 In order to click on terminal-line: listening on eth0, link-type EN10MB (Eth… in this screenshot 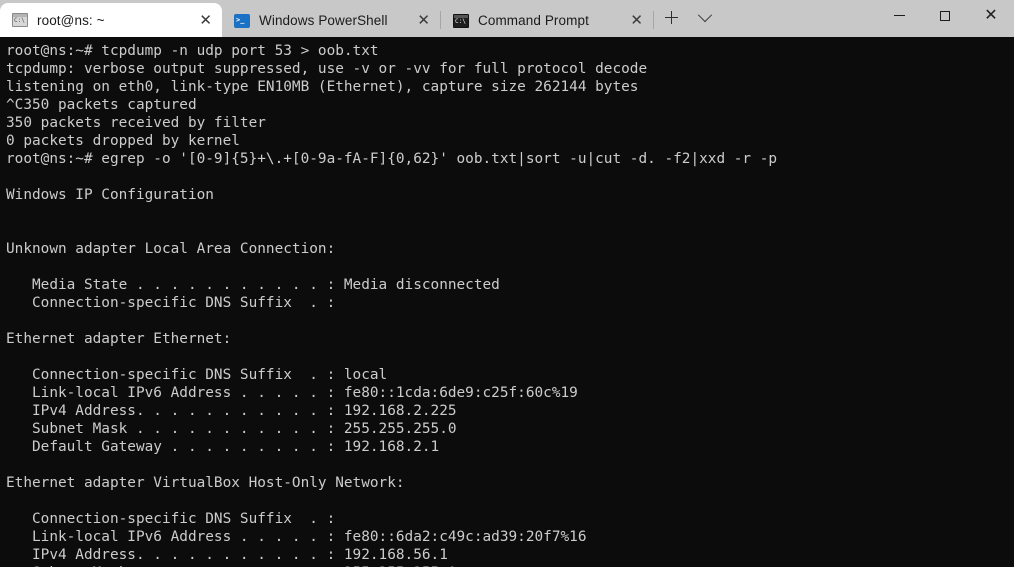, I will do `click(322, 87)`.